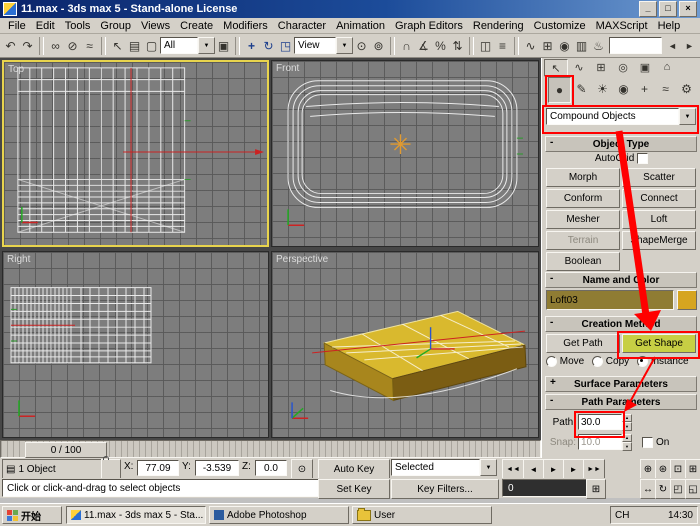  What do you see at coordinates (111, 469) in the screenshot?
I see `selection-lock-button` at bounding box center [111, 469].